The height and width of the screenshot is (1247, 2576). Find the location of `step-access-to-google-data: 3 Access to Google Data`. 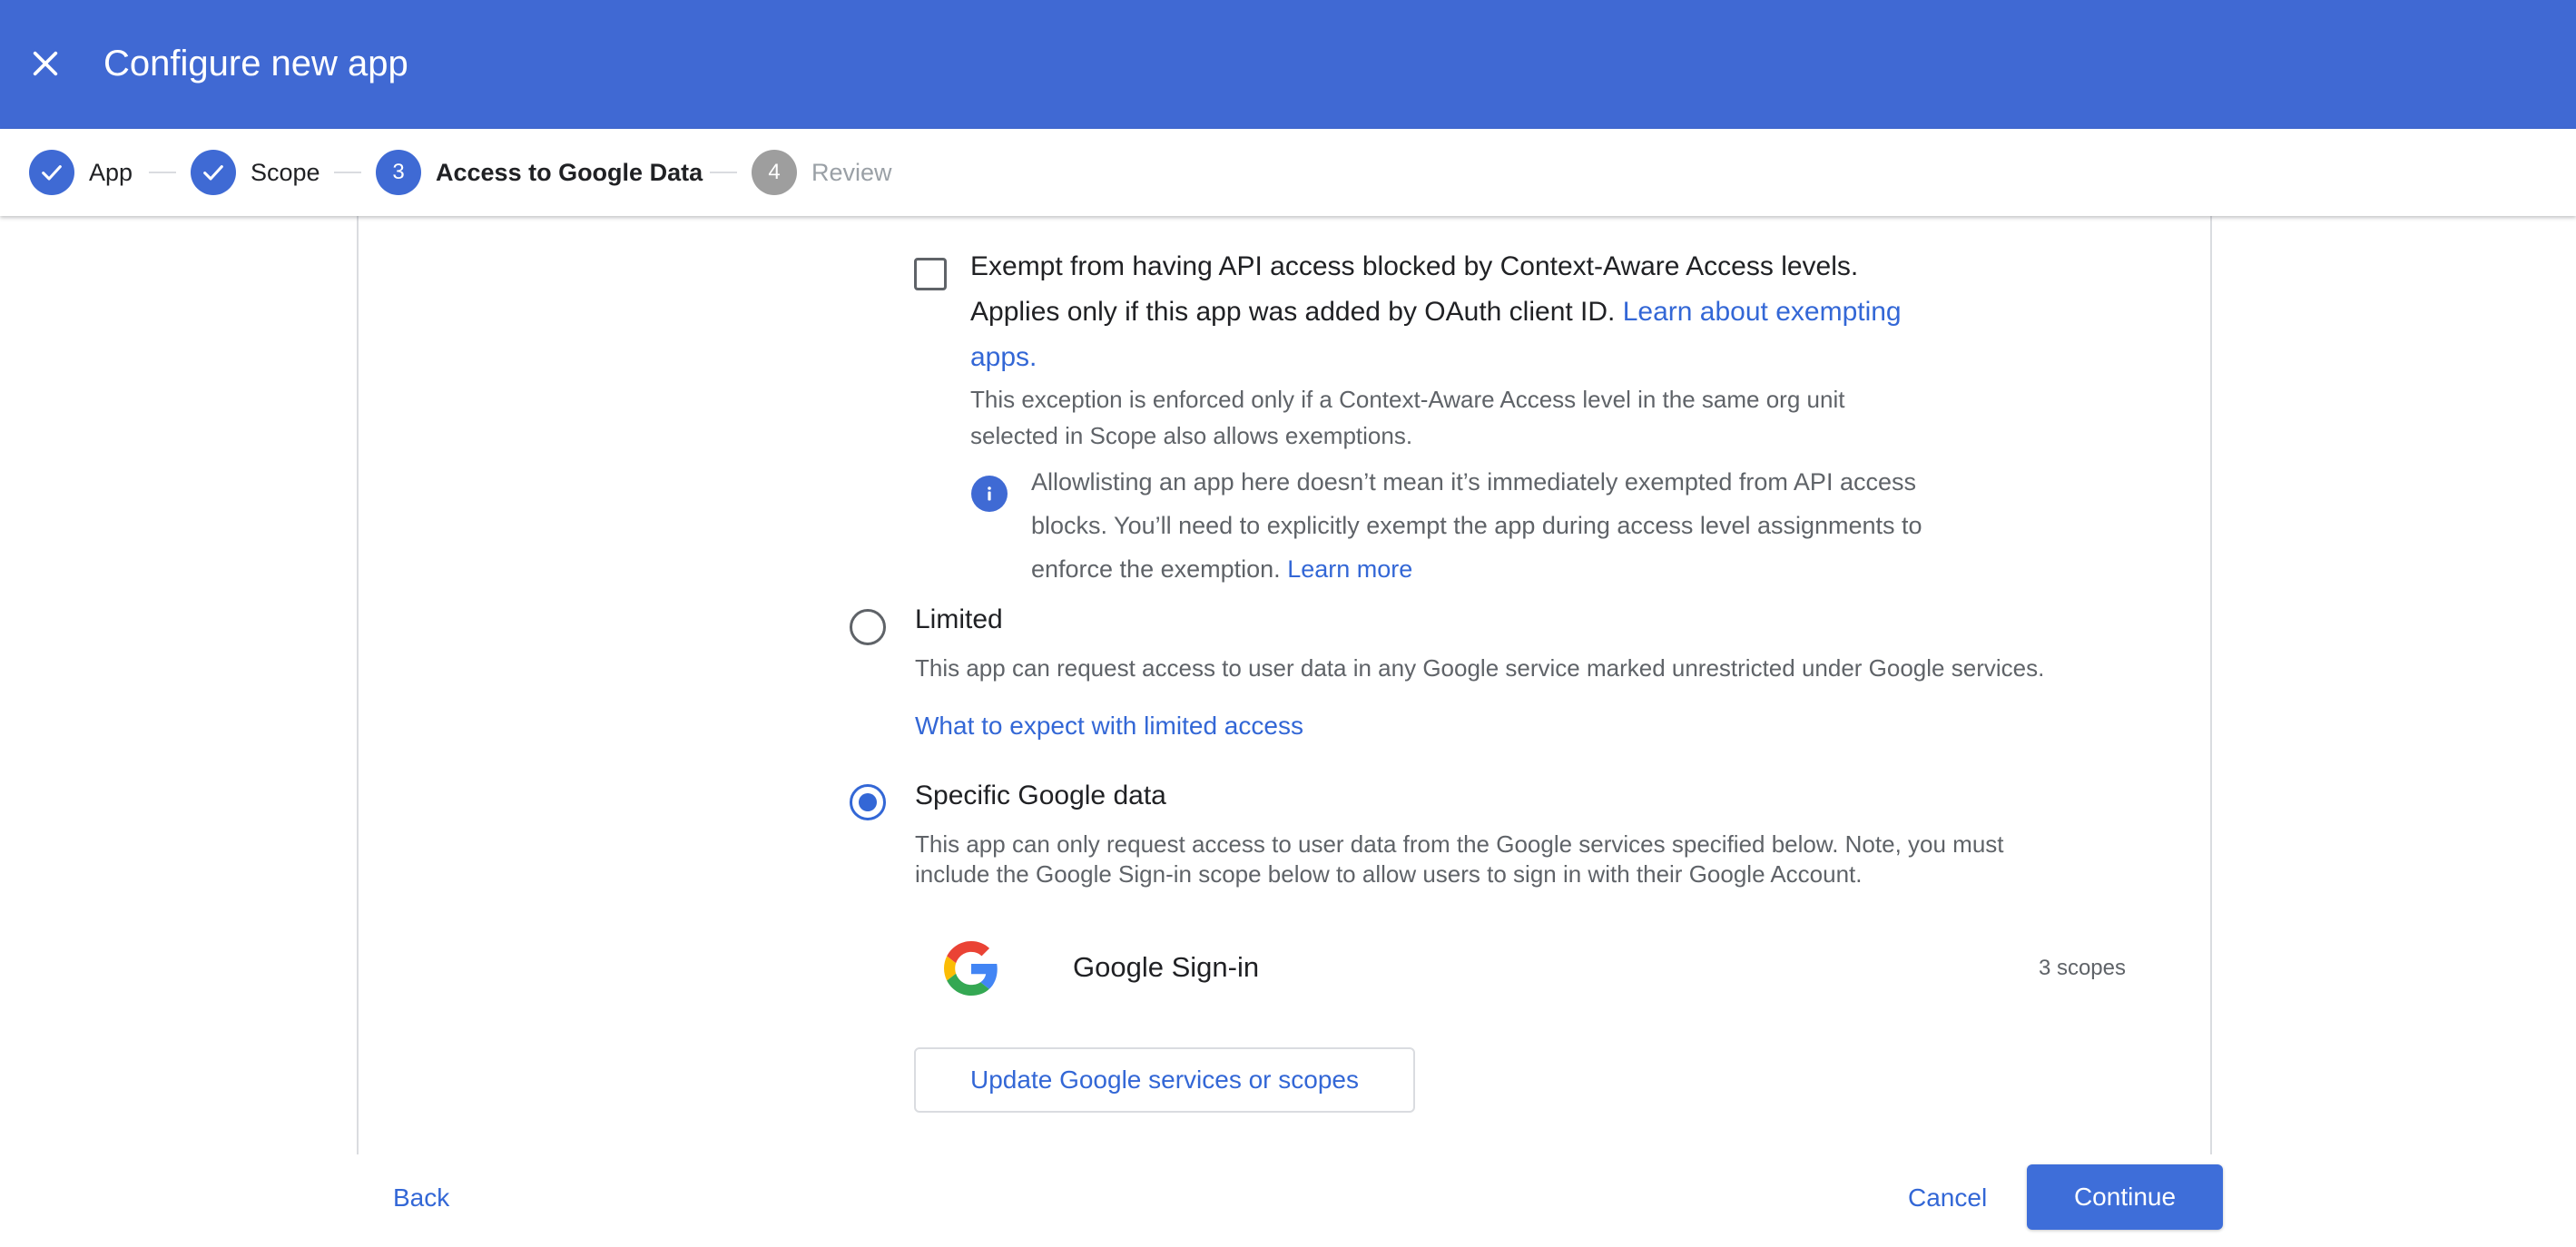

step-access-to-google-data: 3 Access to Google Data is located at coordinates (539, 172).